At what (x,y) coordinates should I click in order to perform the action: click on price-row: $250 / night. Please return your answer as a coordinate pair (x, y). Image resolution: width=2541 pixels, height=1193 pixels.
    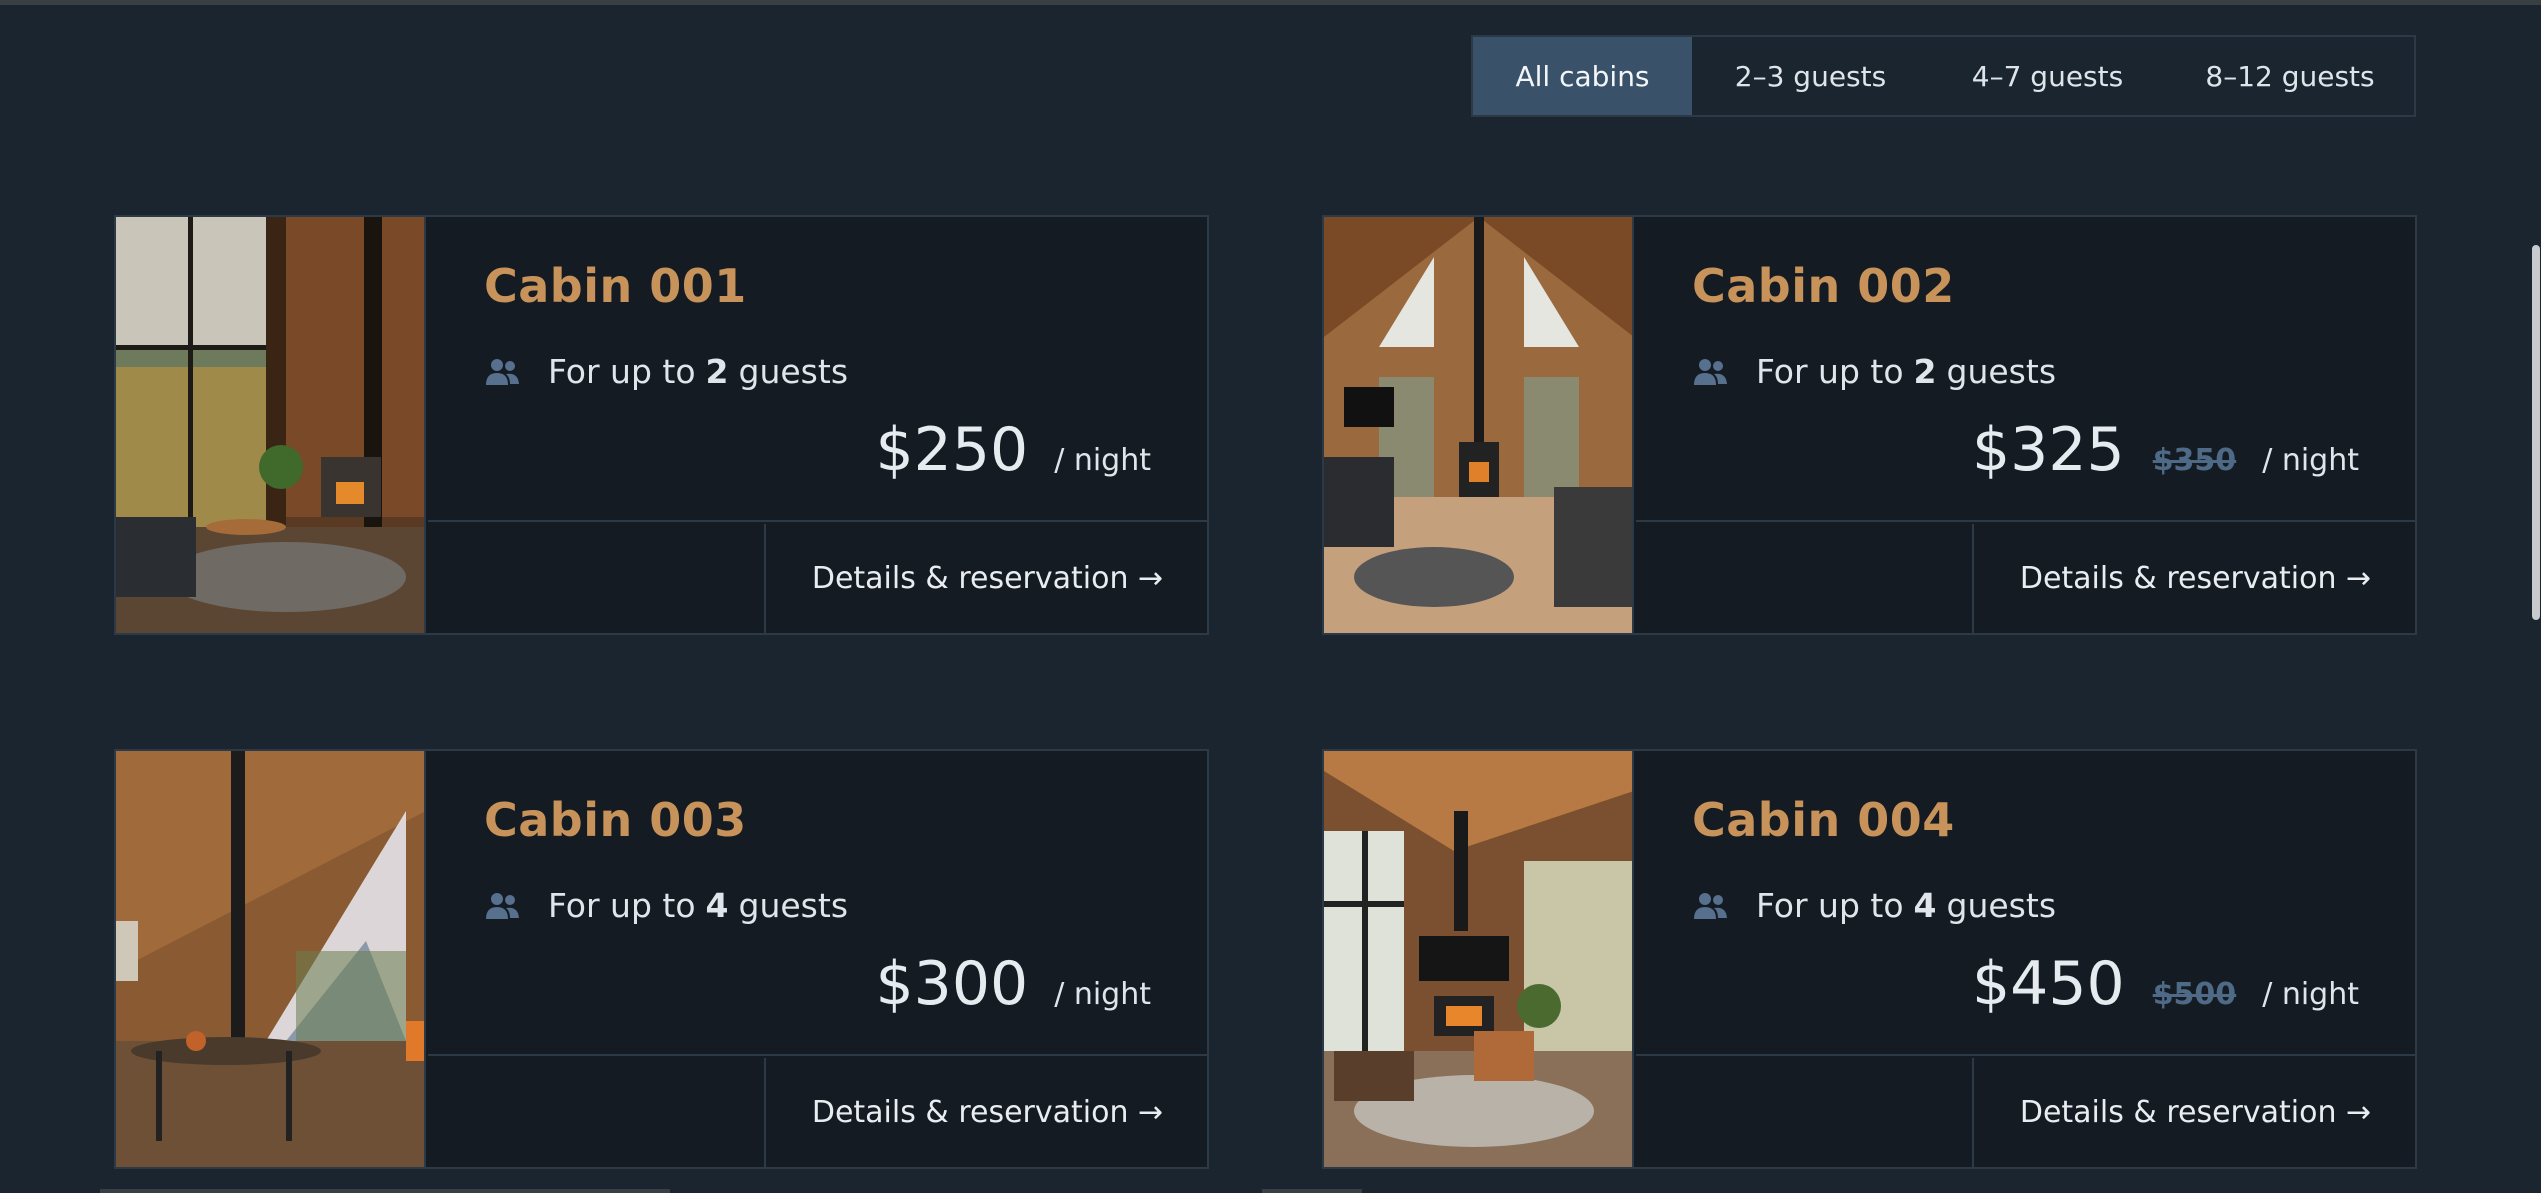
    Looking at the image, I should click on (1013, 450).